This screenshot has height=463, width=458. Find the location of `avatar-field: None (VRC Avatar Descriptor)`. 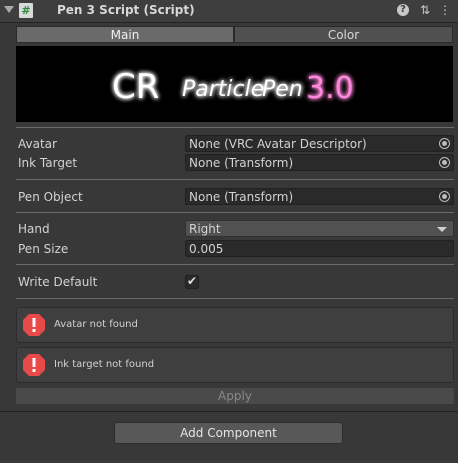

avatar-field: None (VRC Avatar Descriptor) is located at coordinates (319, 143).